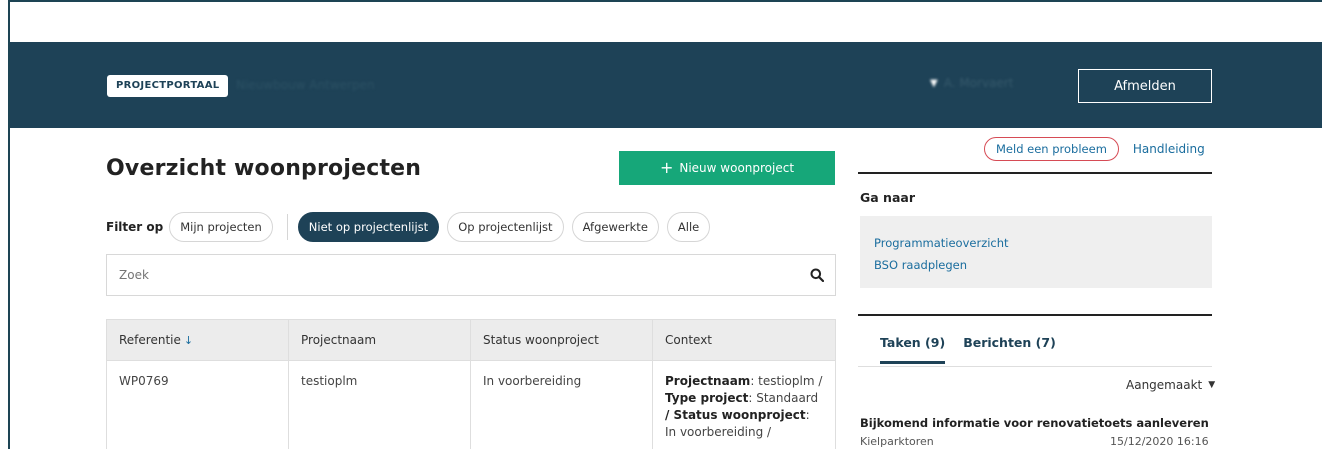  Describe the element at coordinates (913, 349) in the screenshot. I see `tab-taken: Taken (9)` at that location.